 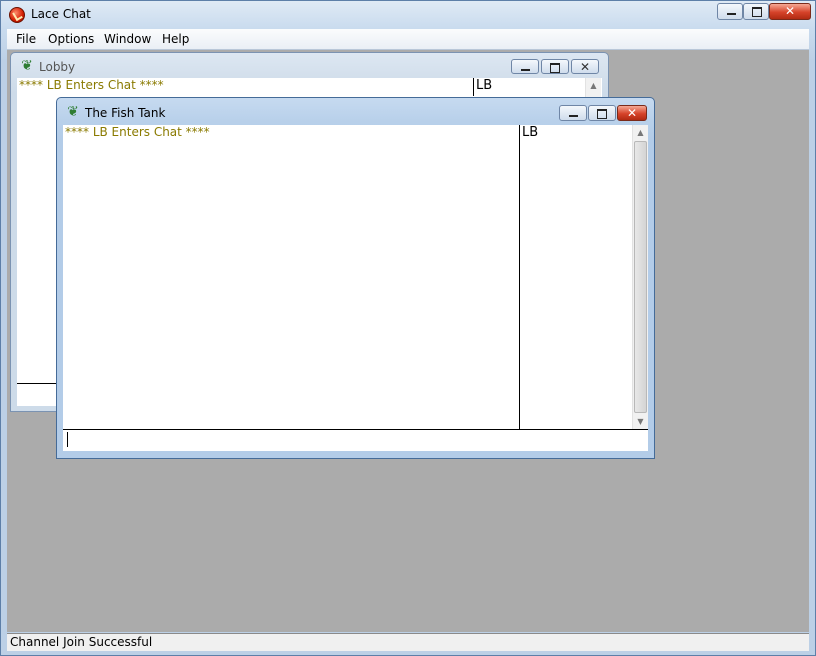 I want to click on fish-tank-maximize-button, so click(x=602, y=113).